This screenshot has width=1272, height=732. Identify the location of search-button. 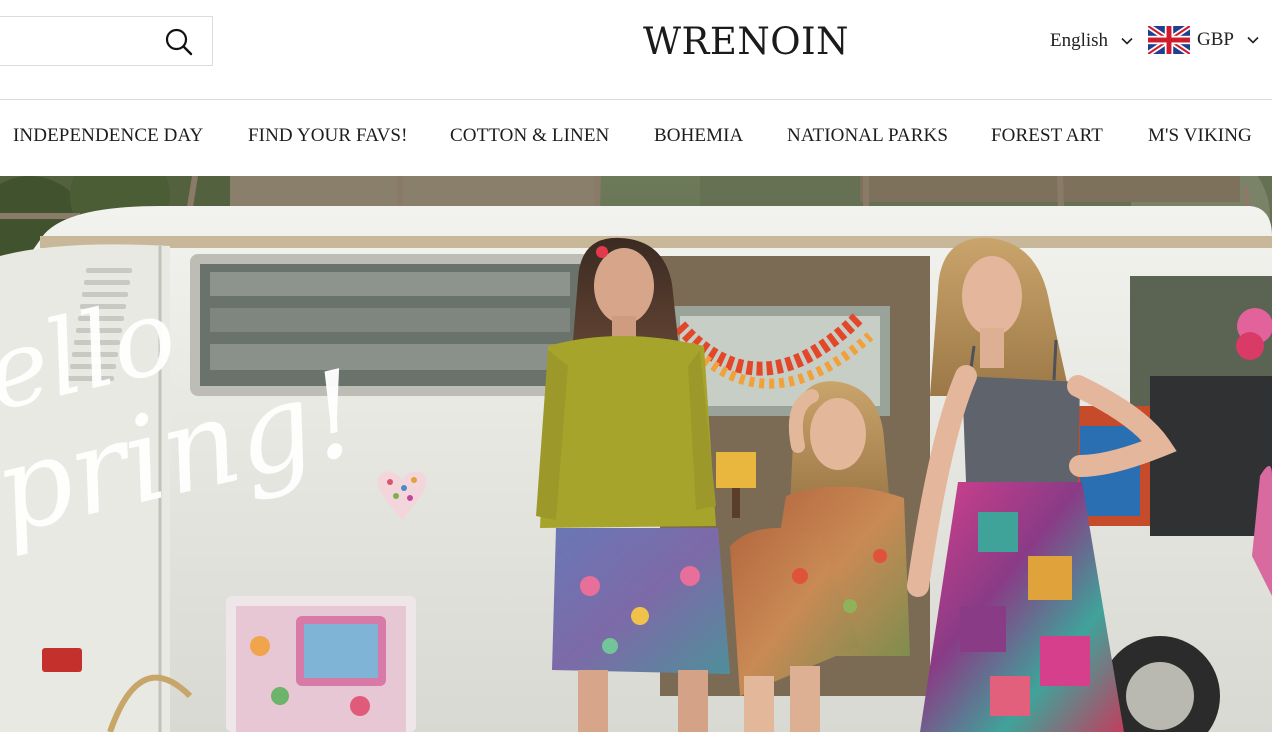
(179, 42).